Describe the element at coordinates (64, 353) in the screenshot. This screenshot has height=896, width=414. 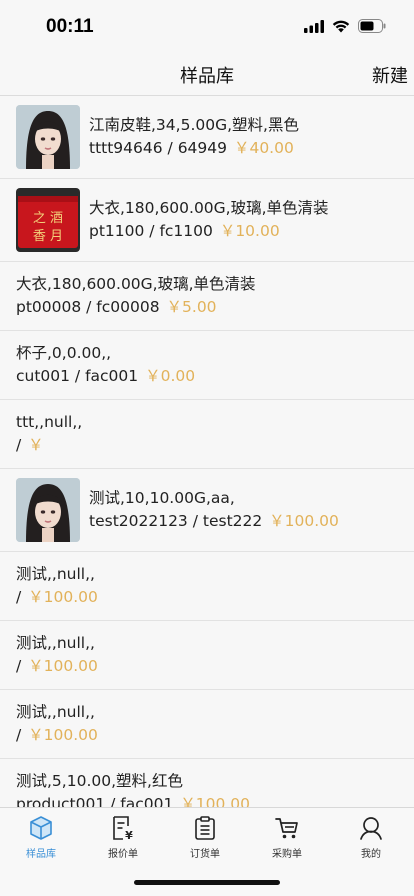
I see `item-title: 杯子,0,0.00,,` at that location.